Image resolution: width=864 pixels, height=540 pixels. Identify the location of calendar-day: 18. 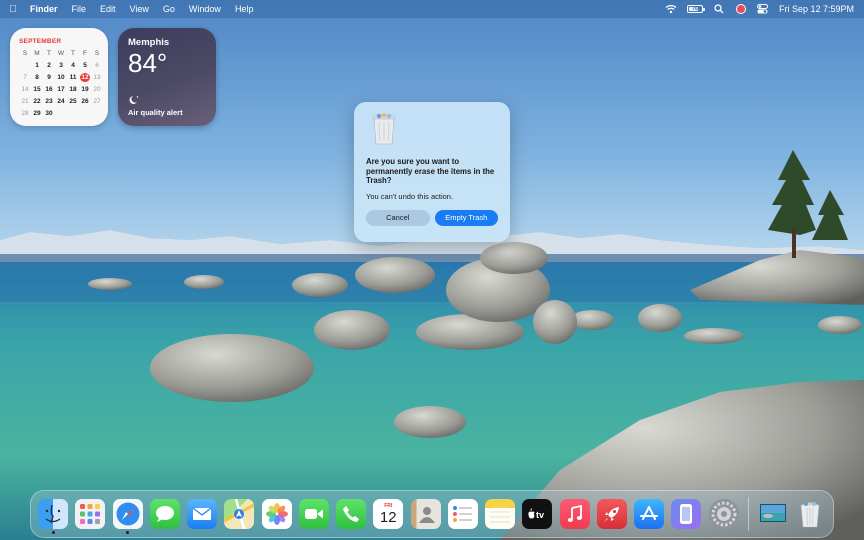
(73, 89).